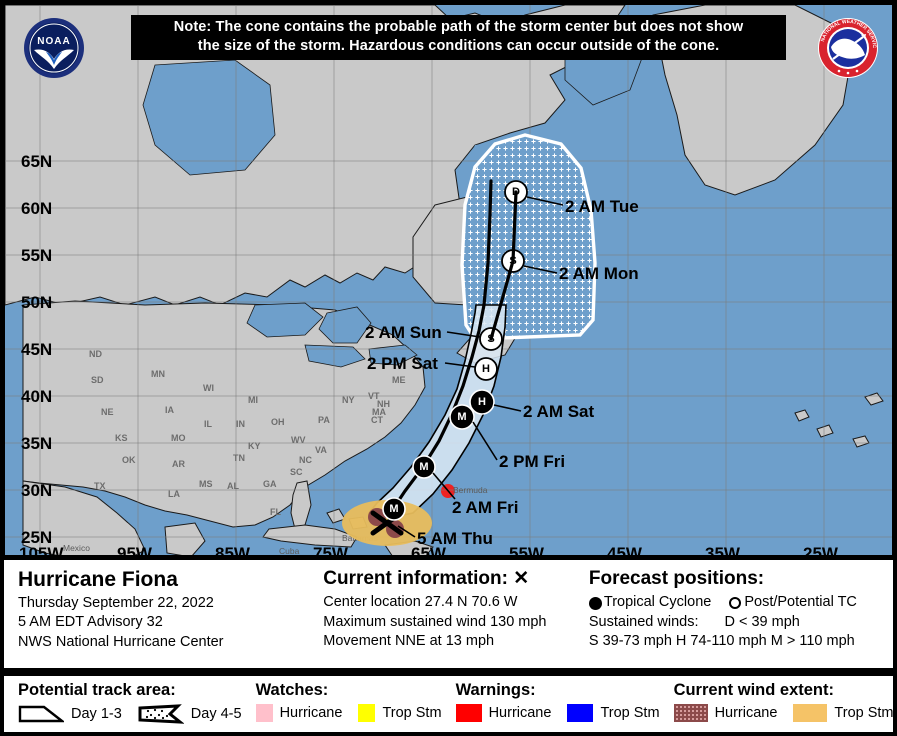 The height and width of the screenshot is (736, 897). I want to click on svg-text: IL, so click(208, 424).